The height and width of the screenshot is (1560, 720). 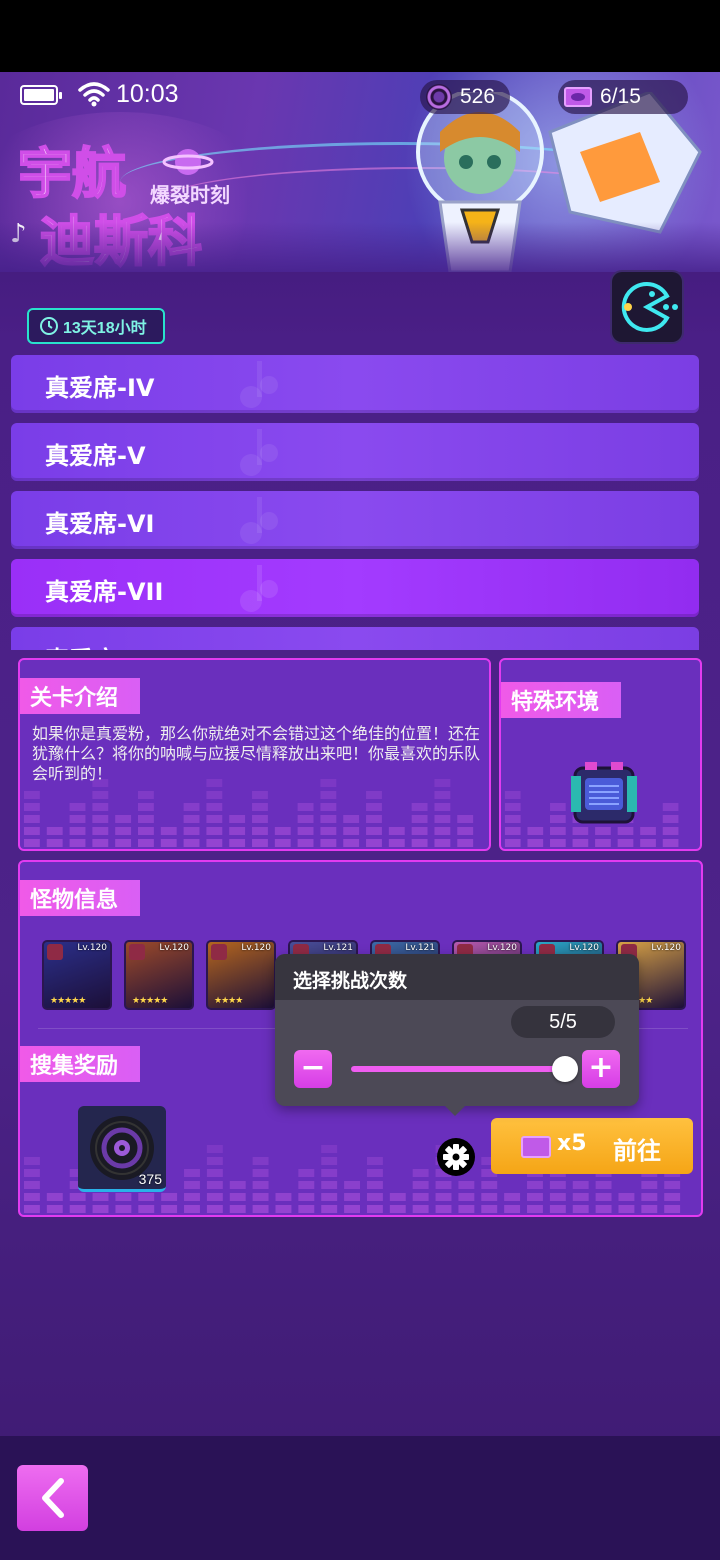 What do you see at coordinates (355, 520) in the screenshot?
I see `stage-item: 真爱席-VI` at bounding box center [355, 520].